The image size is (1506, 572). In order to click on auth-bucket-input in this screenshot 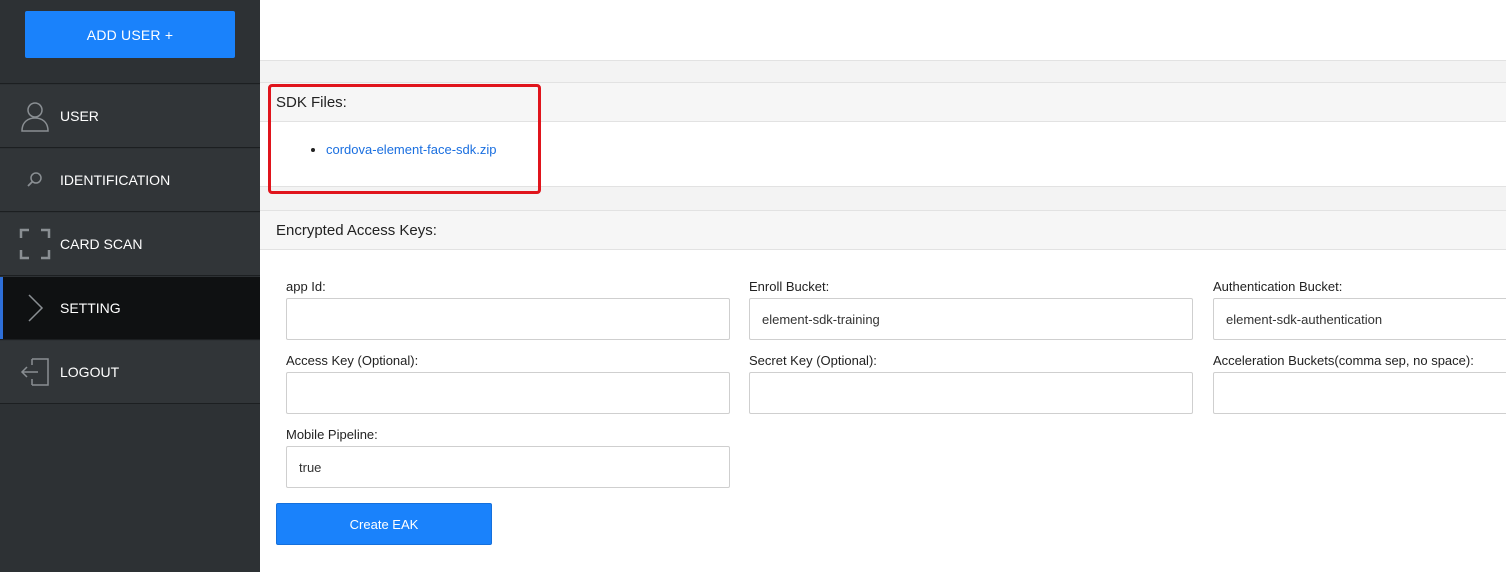, I will do `click(1359, 319)`.